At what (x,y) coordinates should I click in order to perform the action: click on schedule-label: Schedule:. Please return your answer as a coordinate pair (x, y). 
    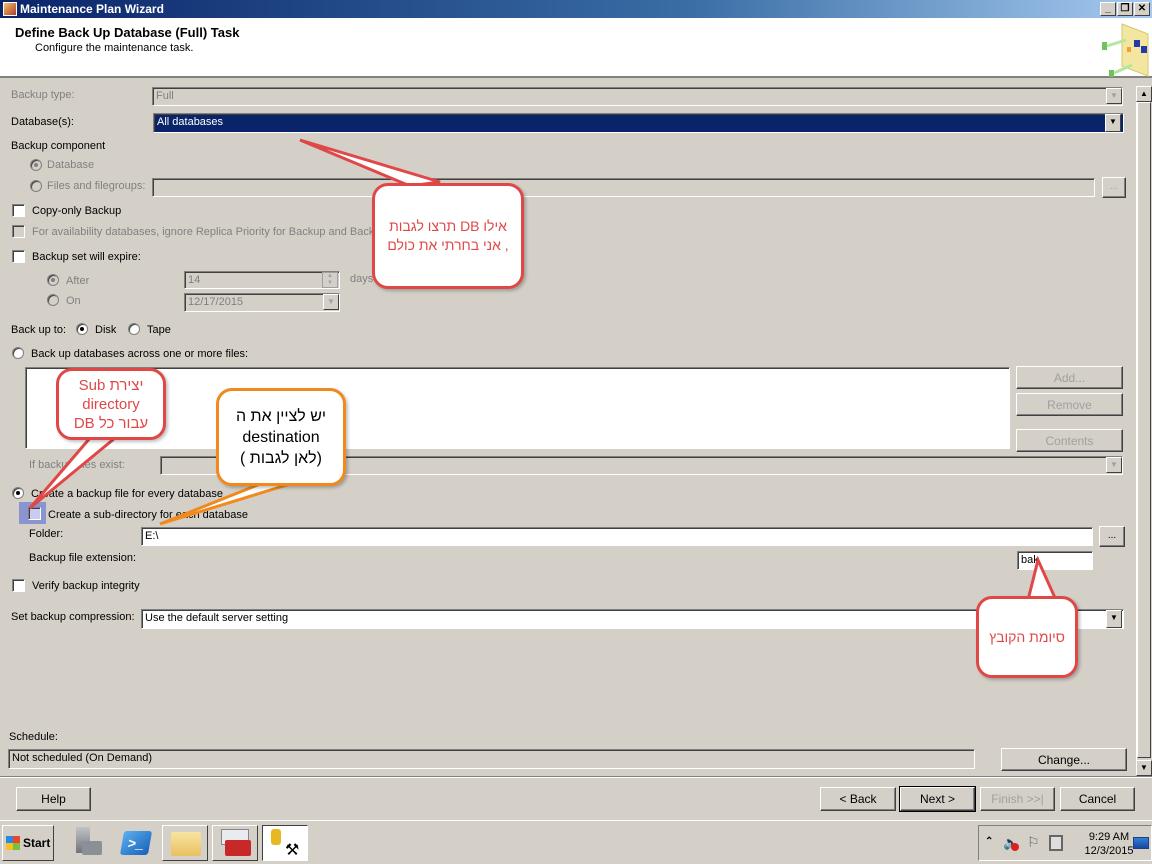
    Looking at the image, I should click on (33, 737).